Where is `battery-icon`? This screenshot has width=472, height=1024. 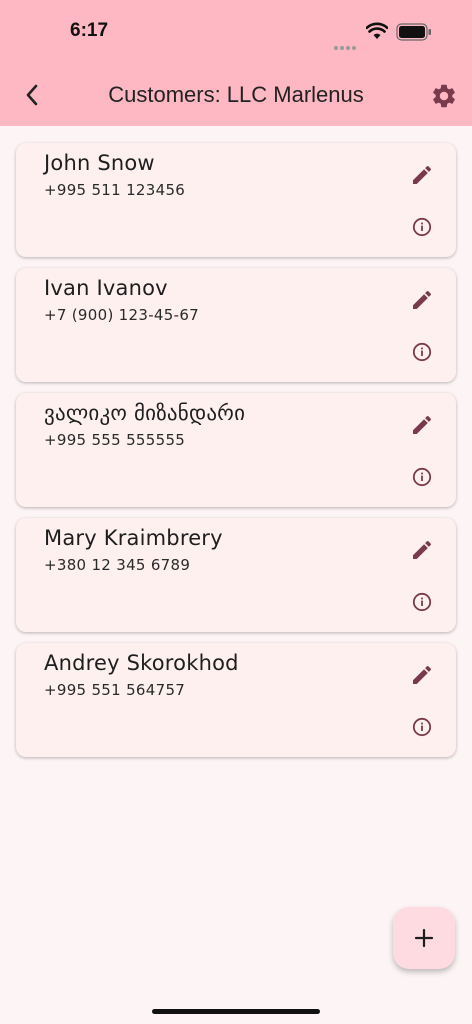 battery-icon is located at coordinates (413, 32).